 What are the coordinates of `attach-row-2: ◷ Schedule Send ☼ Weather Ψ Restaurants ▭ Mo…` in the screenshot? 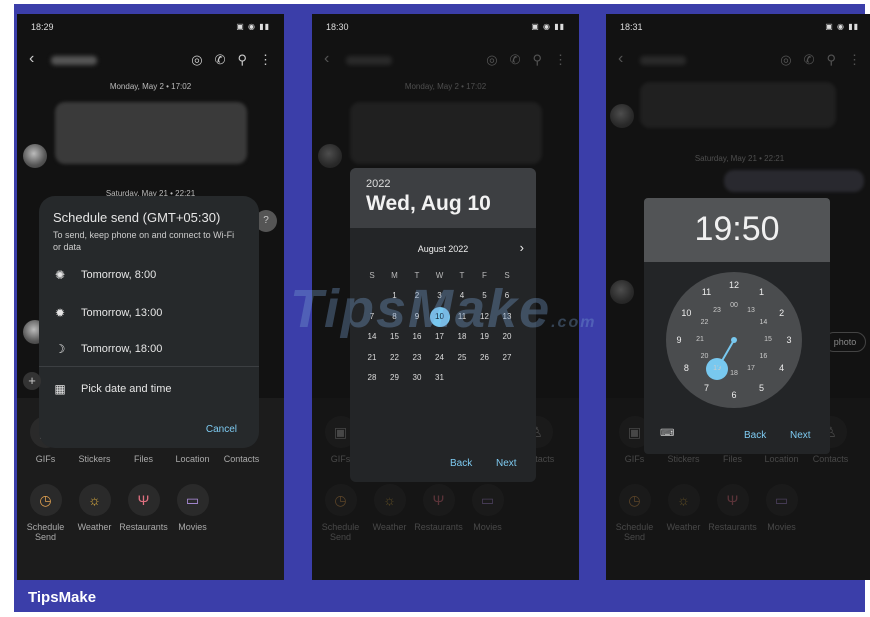 It's located at (414, 513).